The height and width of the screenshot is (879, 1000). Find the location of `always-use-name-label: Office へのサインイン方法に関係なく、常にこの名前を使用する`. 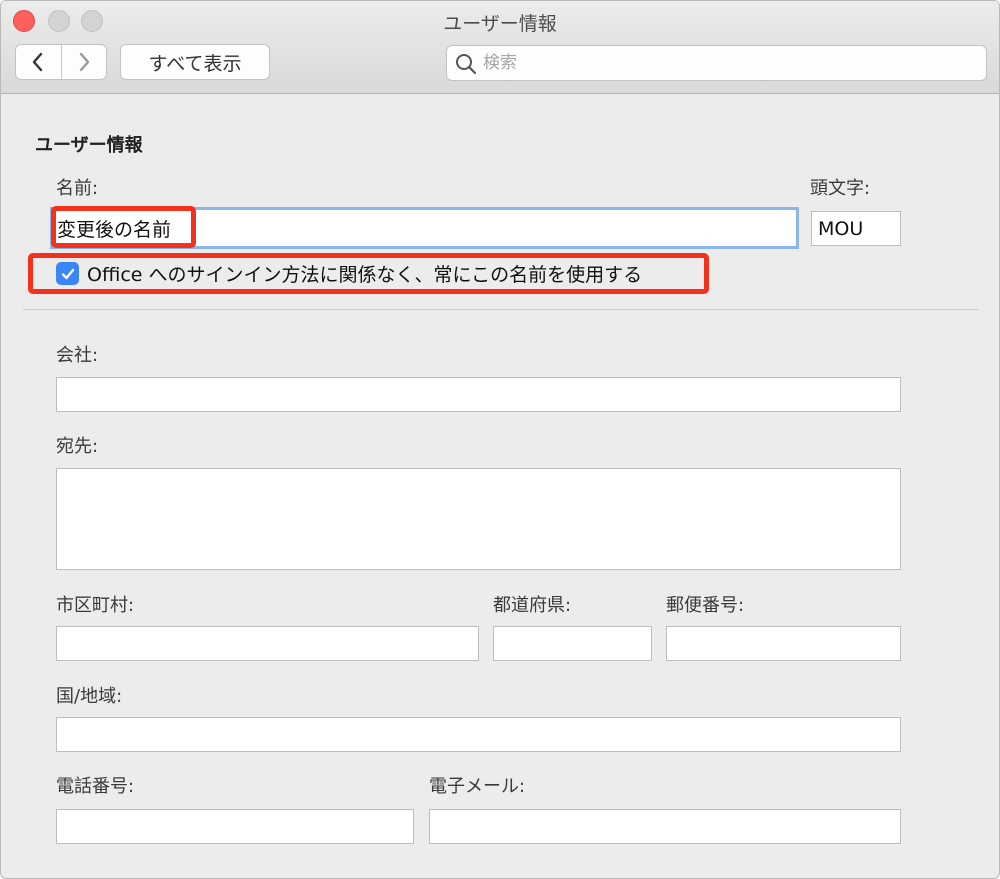

always-use-name-label: Office へのサインイン方法に関係なく、常にこの名前を使用する is located at coordinates (364, 273).